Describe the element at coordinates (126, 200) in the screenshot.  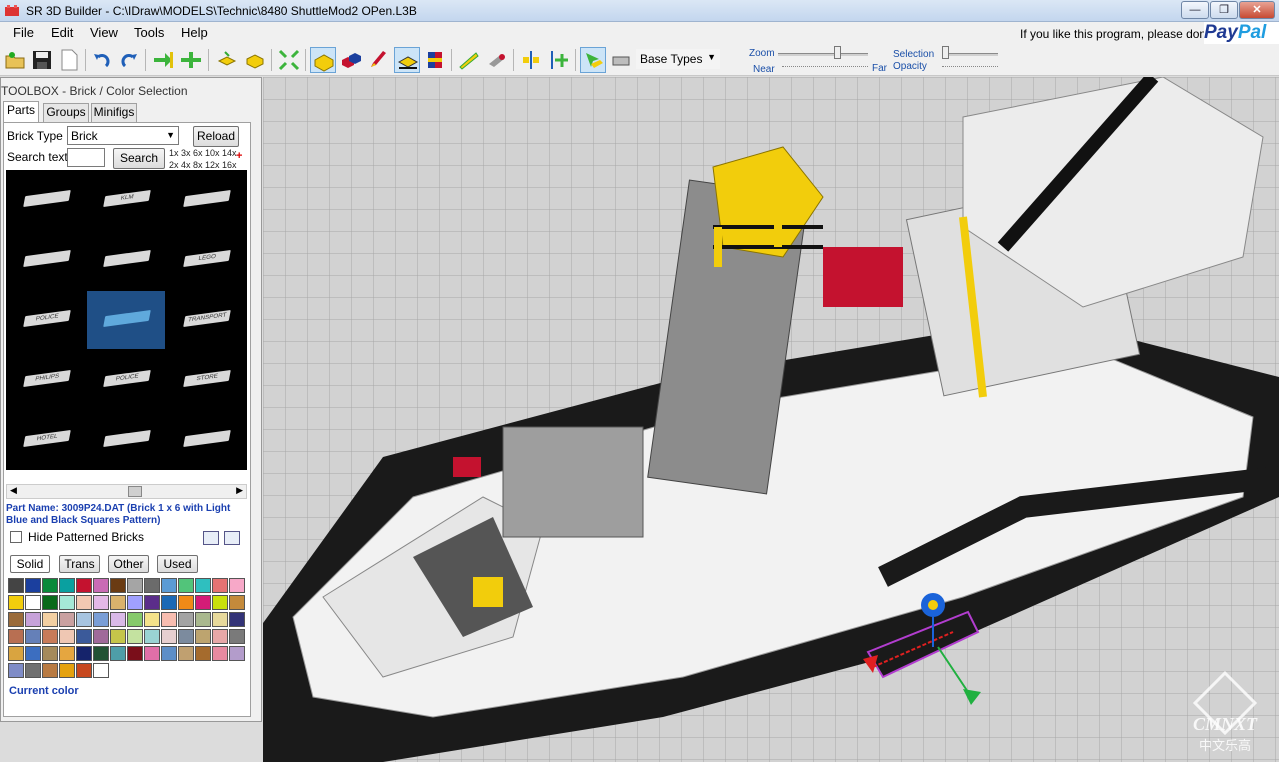
I see `brick-thumbnail: KLM` at that location.